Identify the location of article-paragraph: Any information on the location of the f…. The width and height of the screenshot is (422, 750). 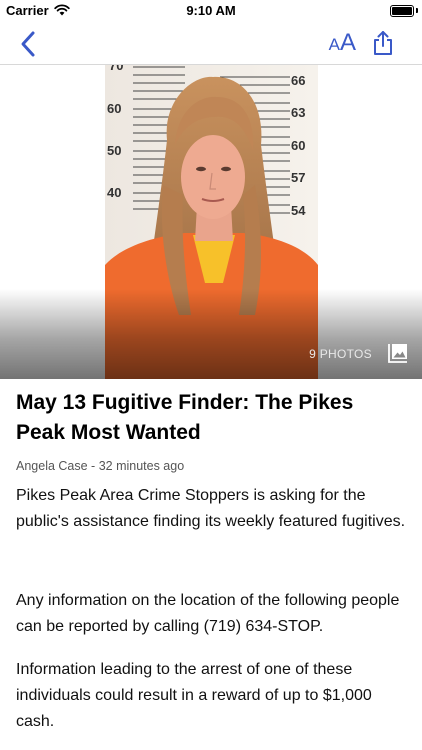
(208, 613).